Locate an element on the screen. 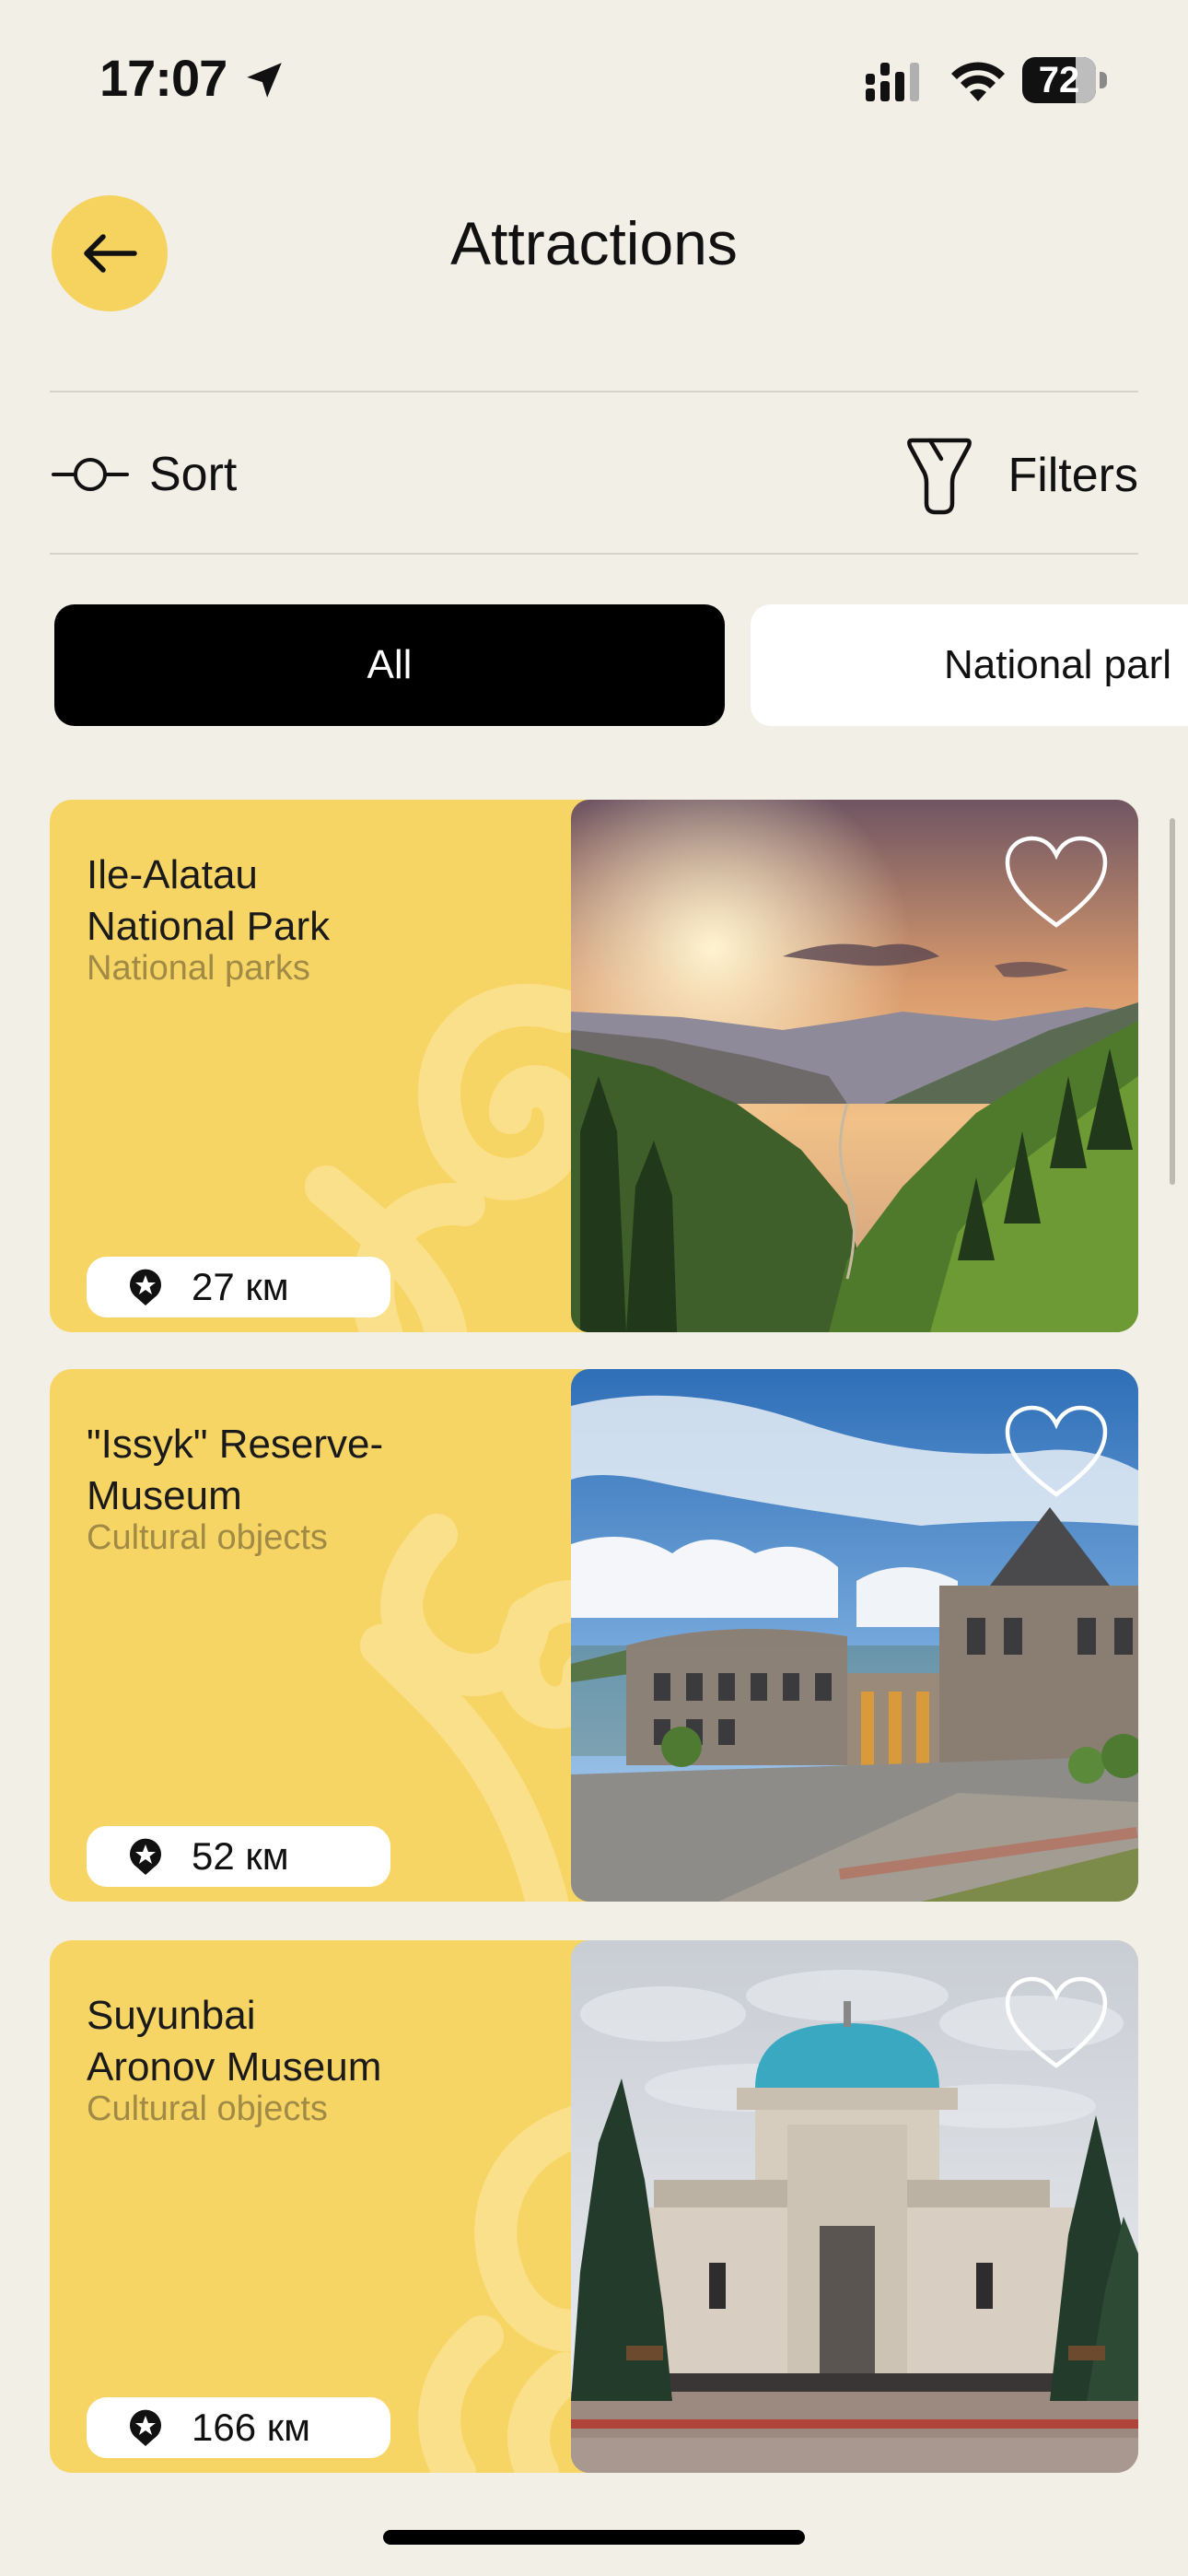  sort-button: Sort is located at coordinates (144, 475).